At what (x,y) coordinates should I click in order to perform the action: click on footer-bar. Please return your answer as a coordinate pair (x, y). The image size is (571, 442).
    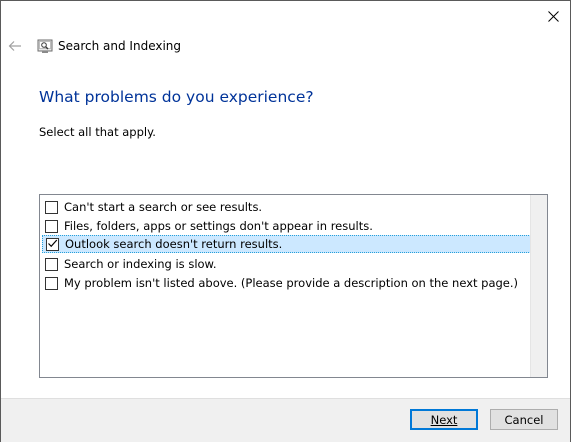
    Looking at the image, I should click on (285, 420).